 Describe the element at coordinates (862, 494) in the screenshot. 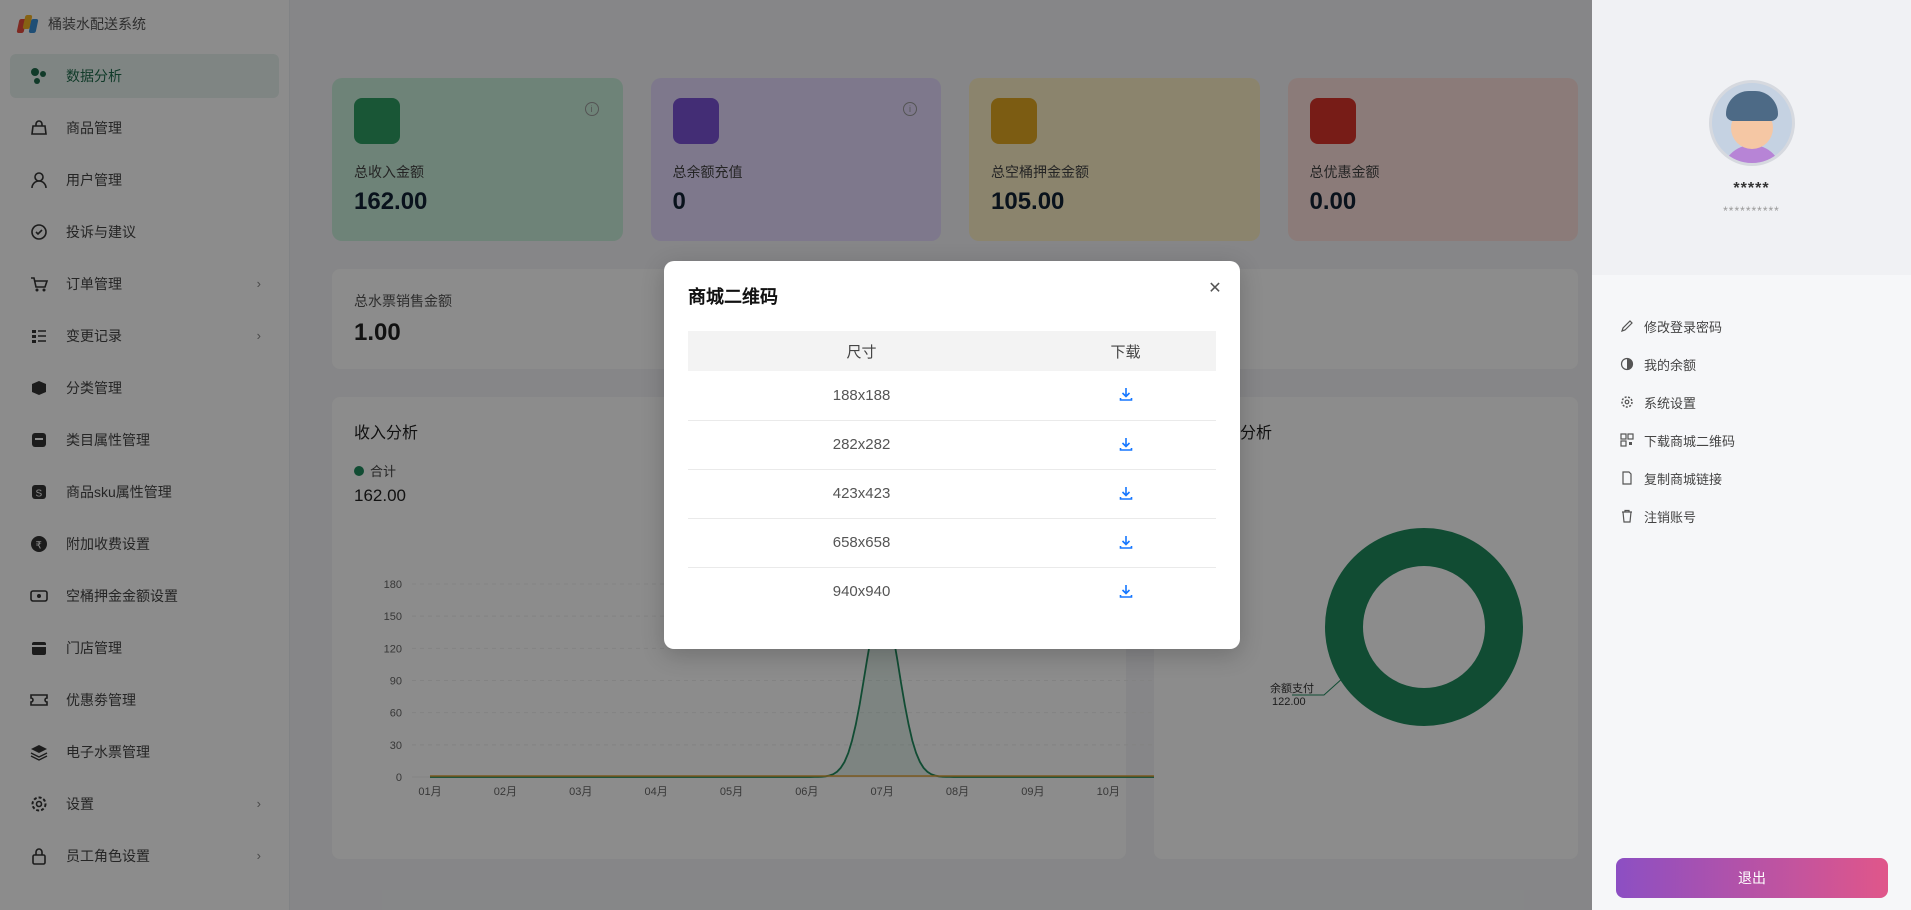

I see `qrcode-size: 423x423` at that location.